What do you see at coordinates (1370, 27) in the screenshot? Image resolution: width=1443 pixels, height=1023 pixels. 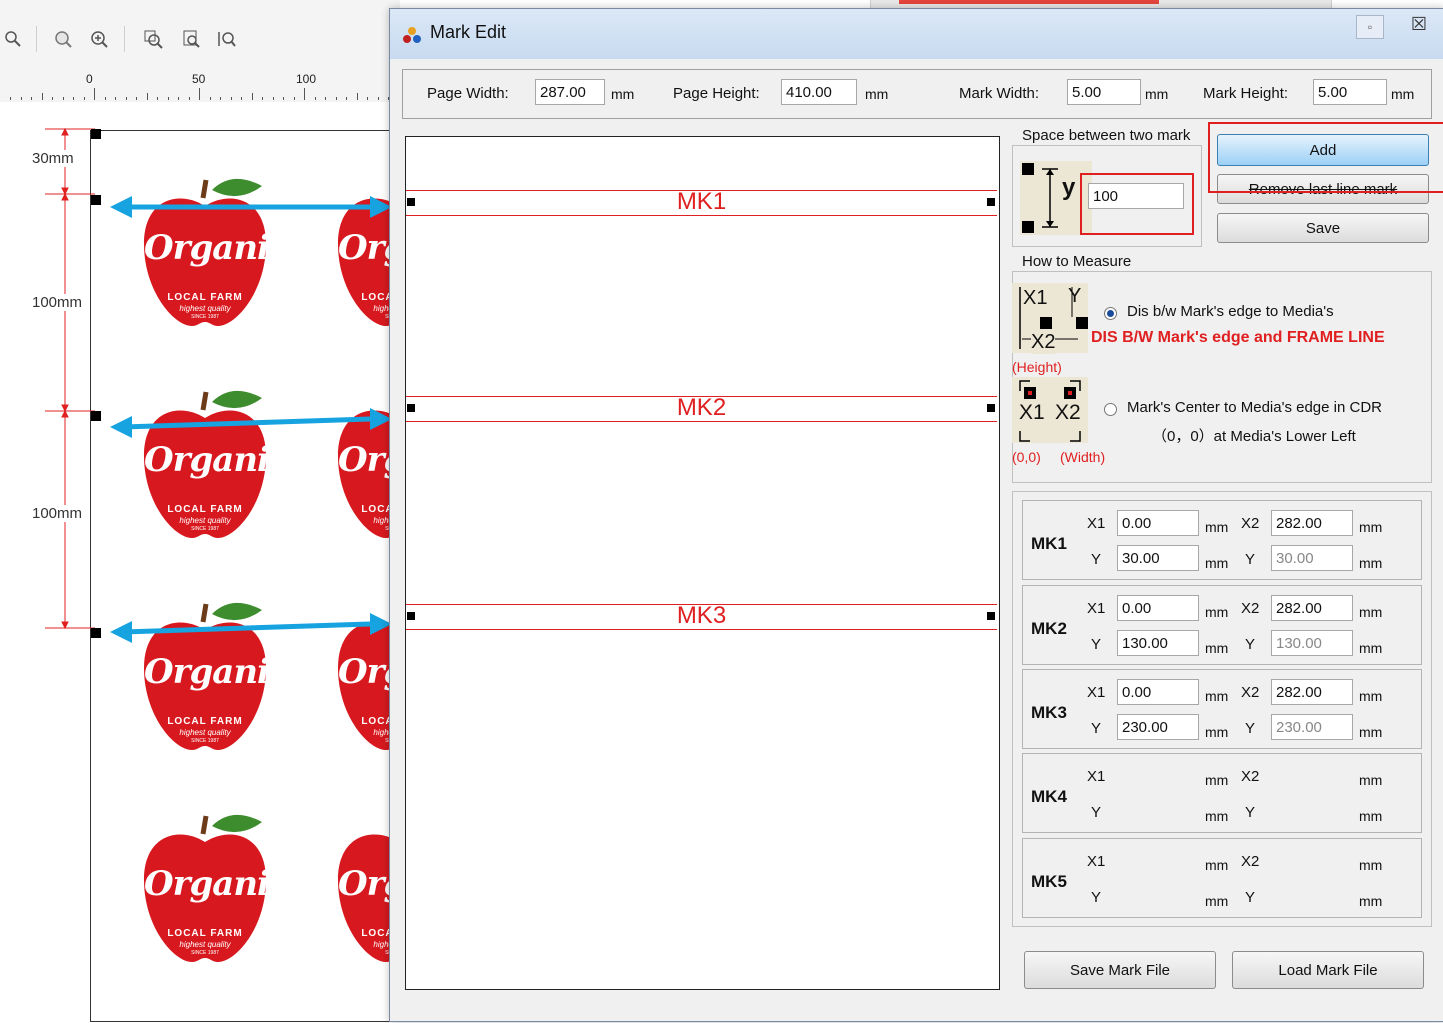 I see `restore-icon: ▫` at bounding box center [1370, 27].